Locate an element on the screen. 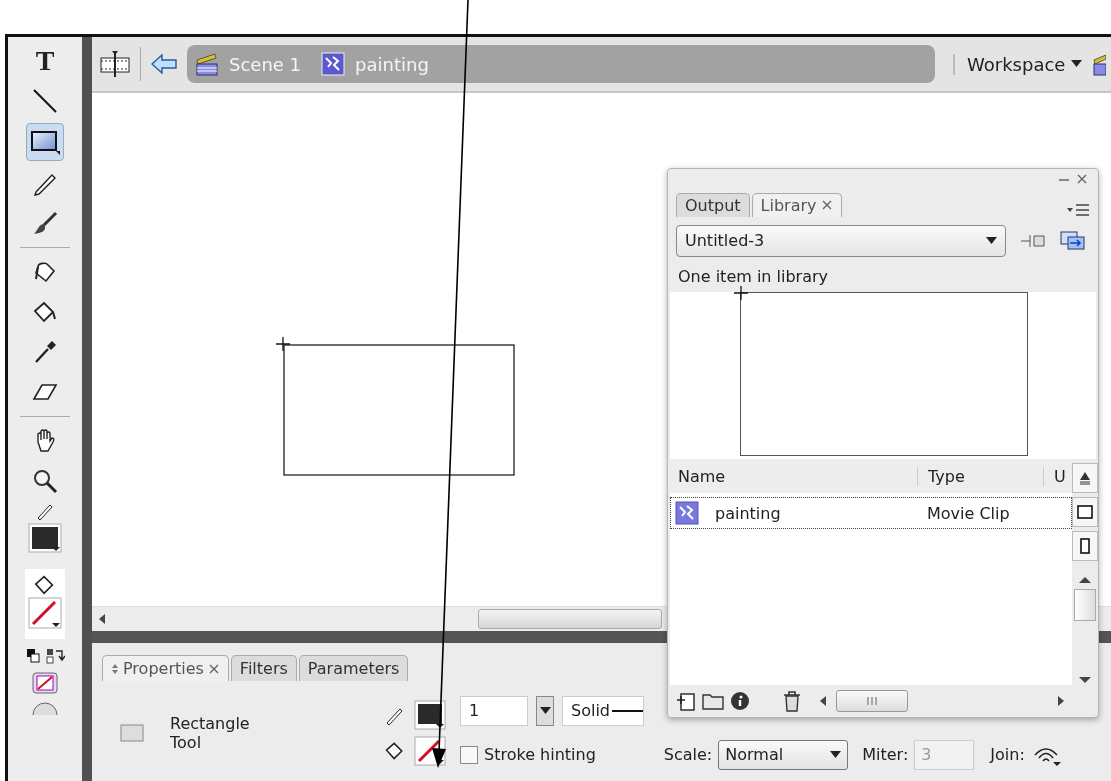 The width and height of the screenshot is (1111, 781). panel-menu-icon is located at coordinates (1078, 209).